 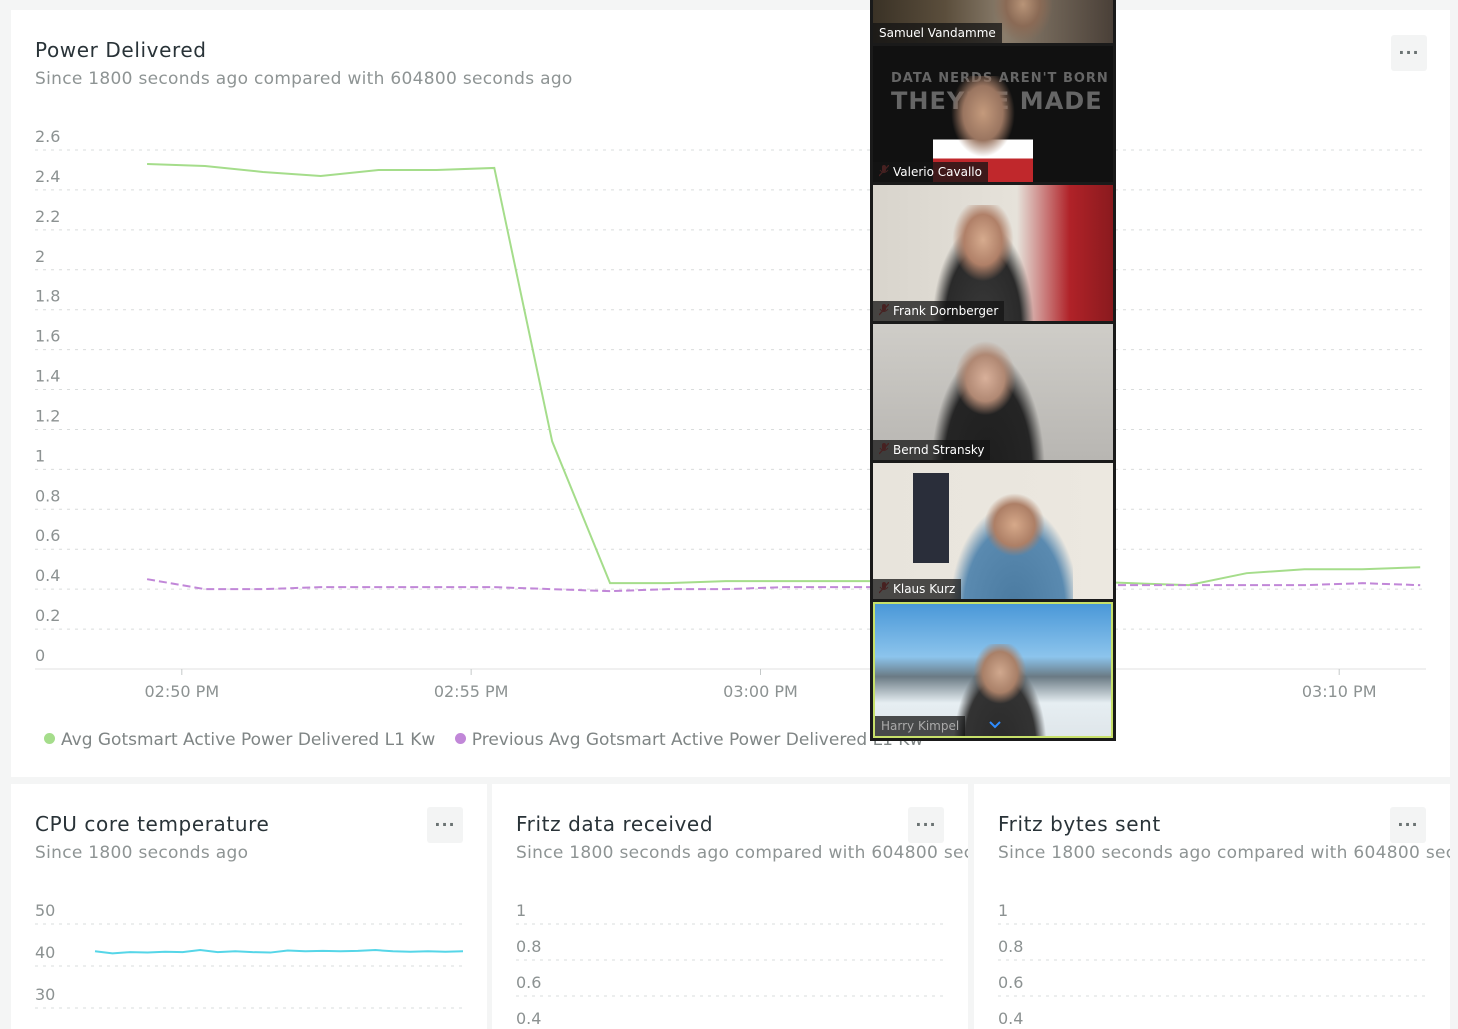 I want to click on participant-tile: Klaus Kurz, so click(x=993, y=531).